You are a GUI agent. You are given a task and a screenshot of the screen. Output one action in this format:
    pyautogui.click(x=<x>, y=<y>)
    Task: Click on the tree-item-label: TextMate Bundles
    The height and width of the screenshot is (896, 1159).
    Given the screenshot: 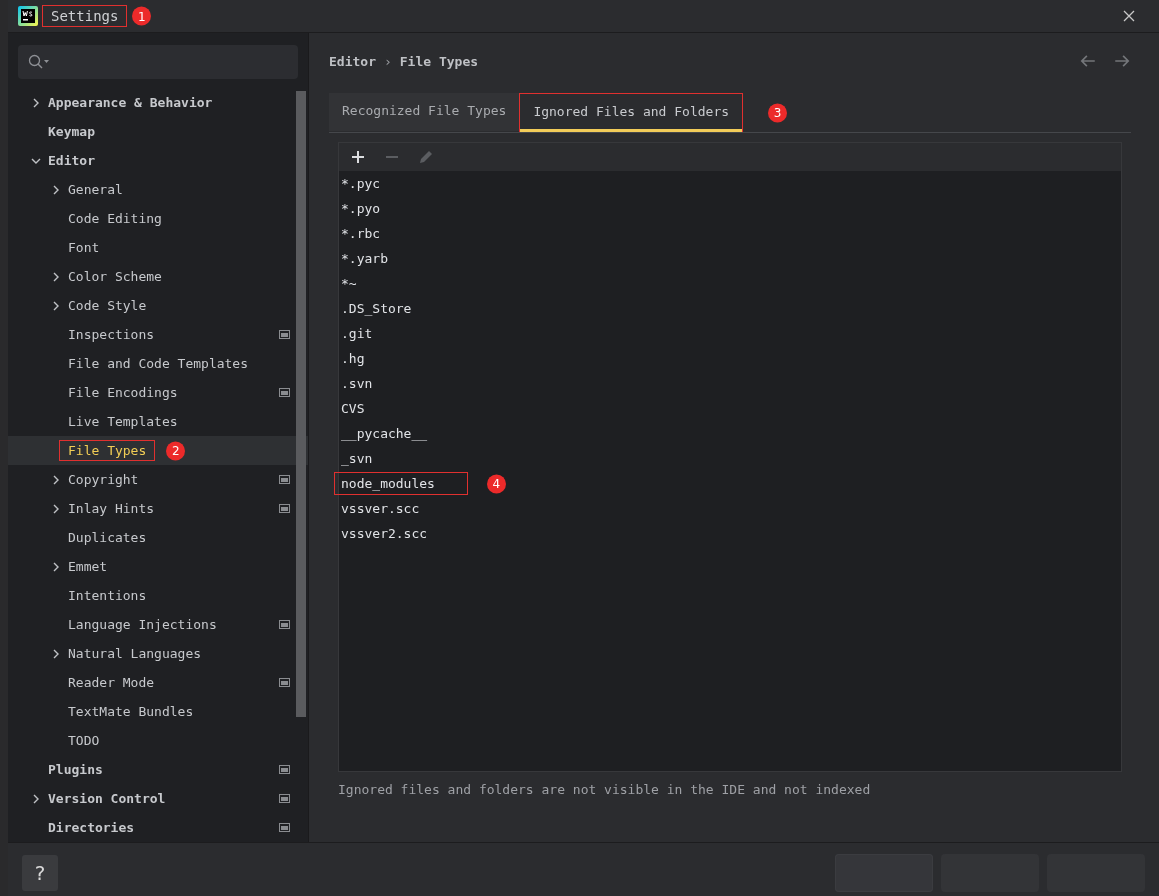 What is the action you would take?
    pyautogui.click(x=131, y=711)
    